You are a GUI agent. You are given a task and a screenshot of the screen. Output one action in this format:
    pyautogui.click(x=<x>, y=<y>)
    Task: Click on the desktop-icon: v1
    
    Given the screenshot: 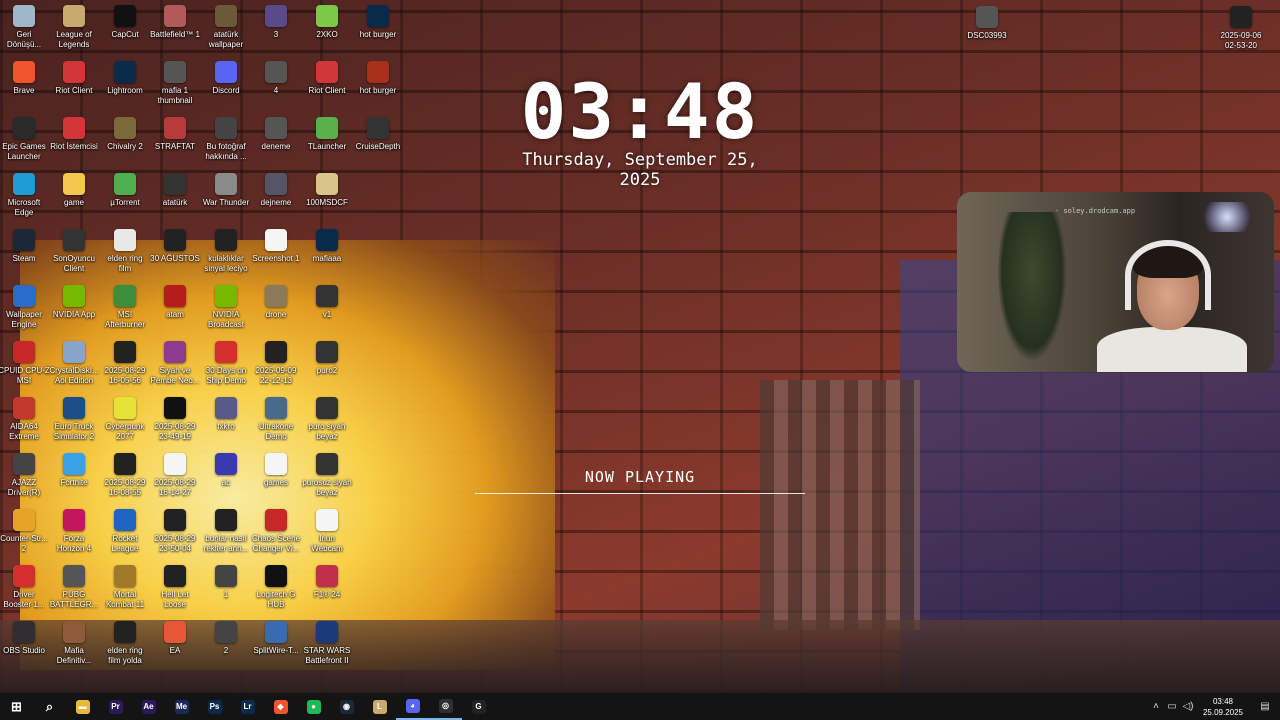 What is the action you would take?
    pyautogui.click(x=327, y=302)
    